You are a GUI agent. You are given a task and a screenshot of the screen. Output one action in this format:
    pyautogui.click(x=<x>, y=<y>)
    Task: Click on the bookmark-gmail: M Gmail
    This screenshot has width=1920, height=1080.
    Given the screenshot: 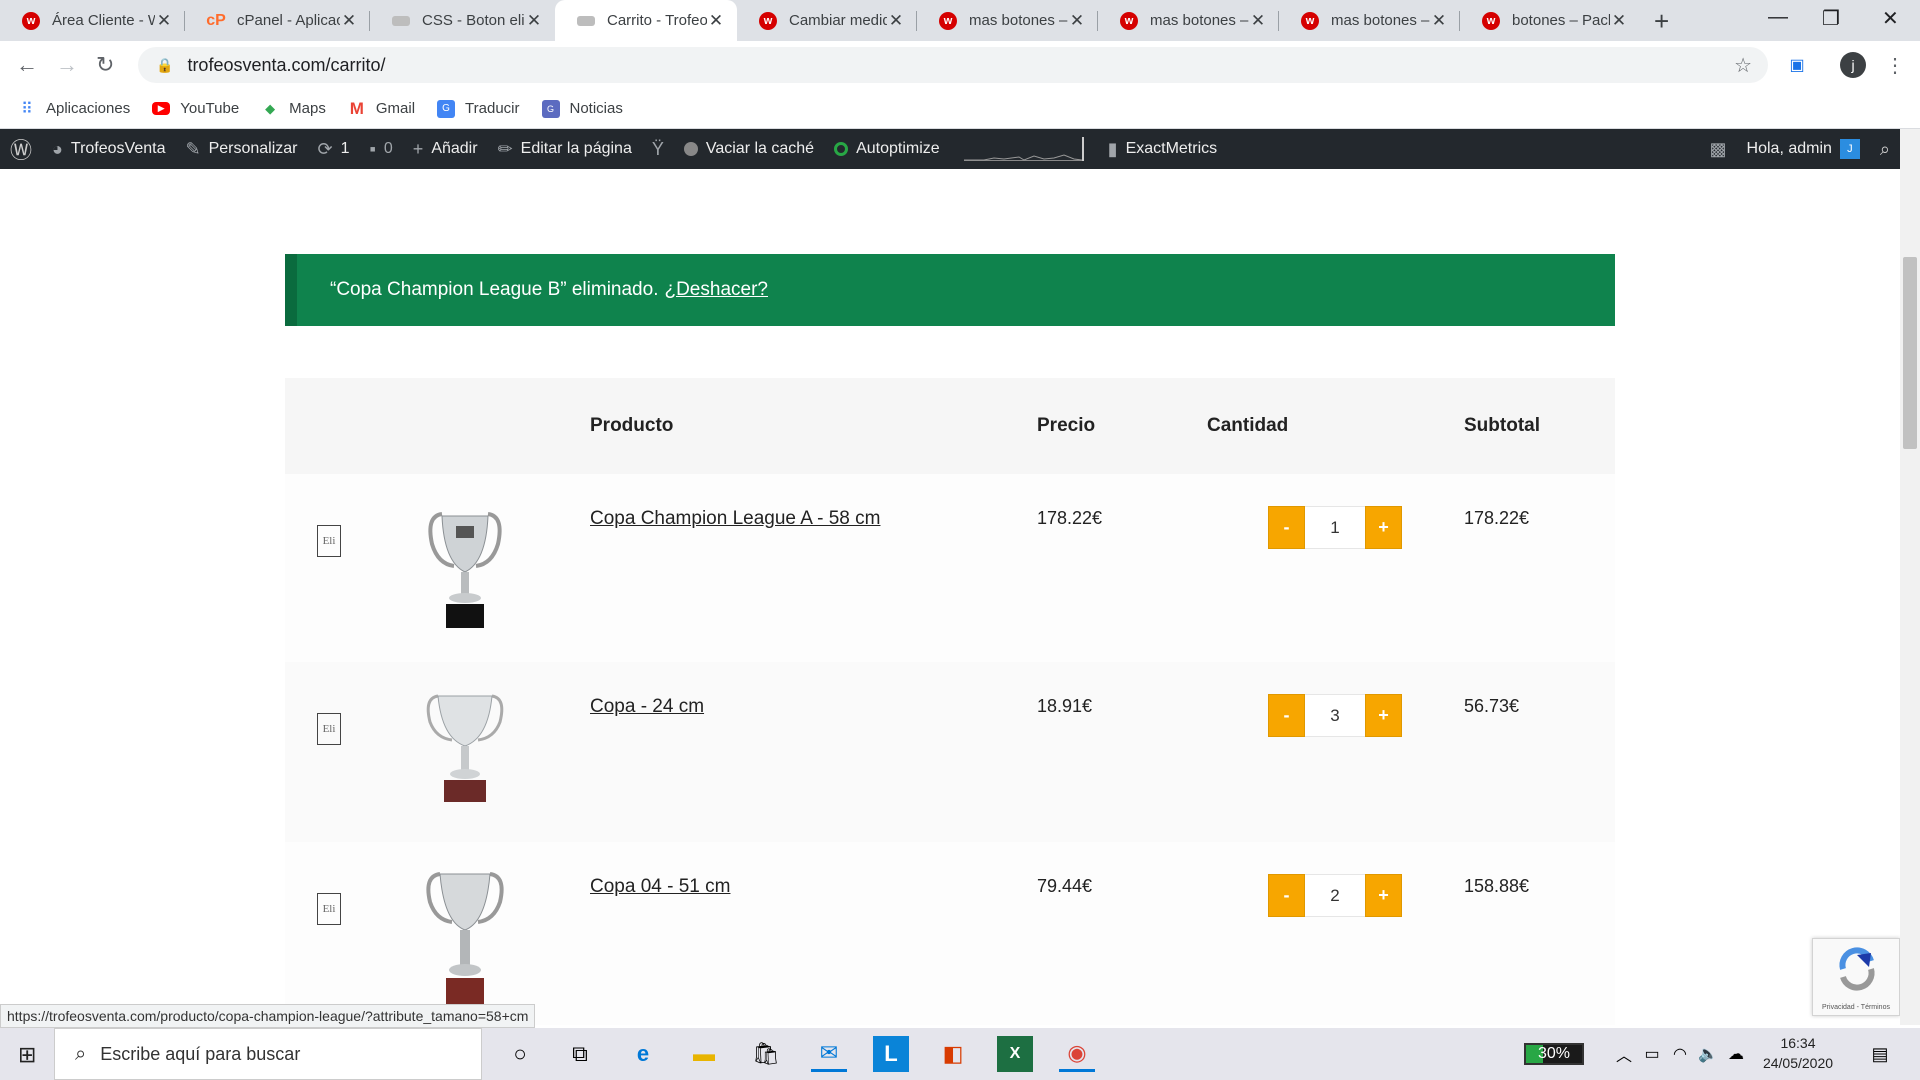 What is the action you would take?
    pyautogui.click(x=382, y=108)
    